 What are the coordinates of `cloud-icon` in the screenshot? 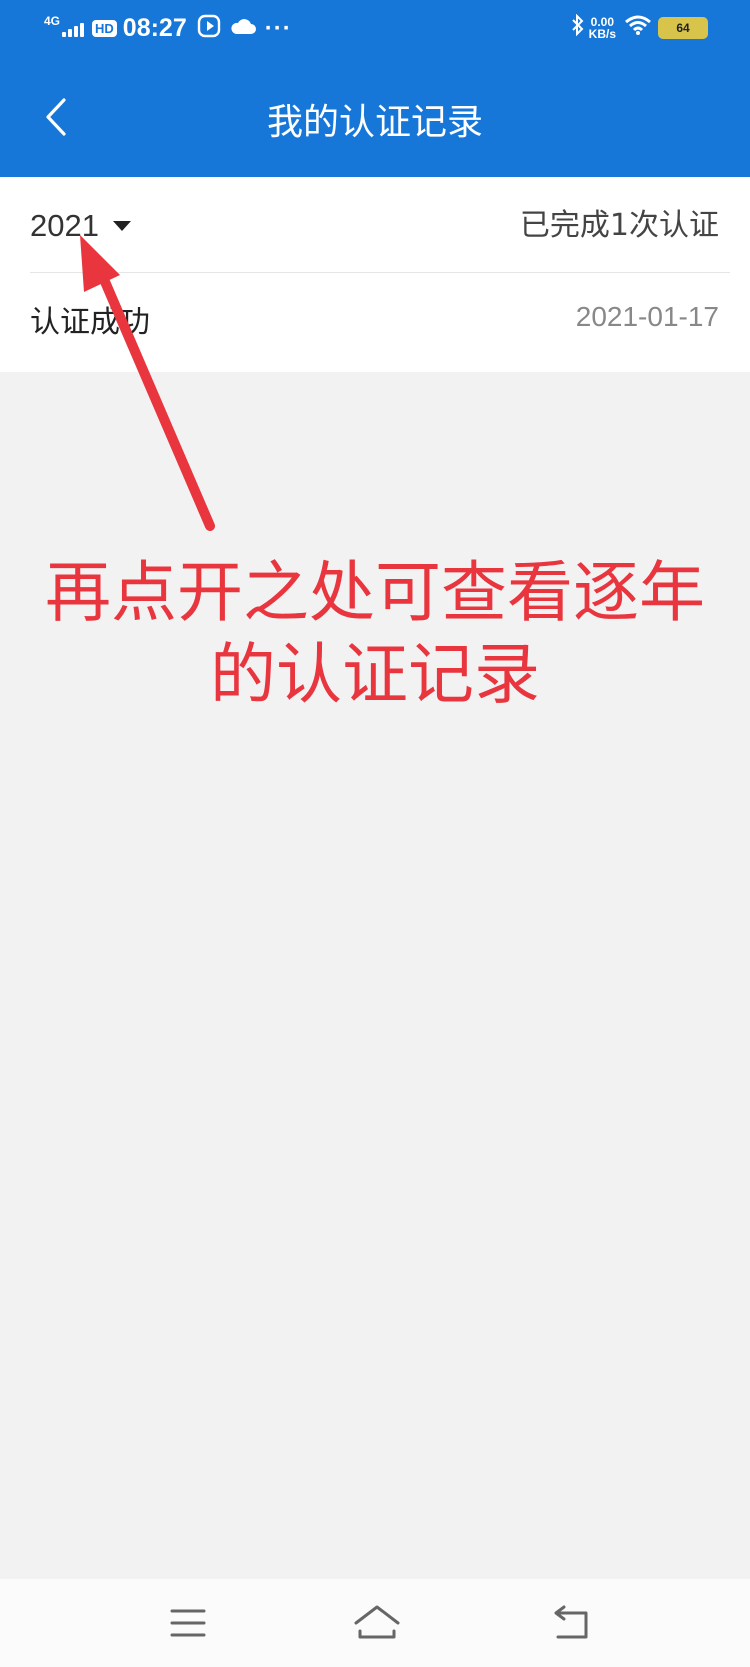 It's located at (243, 28).